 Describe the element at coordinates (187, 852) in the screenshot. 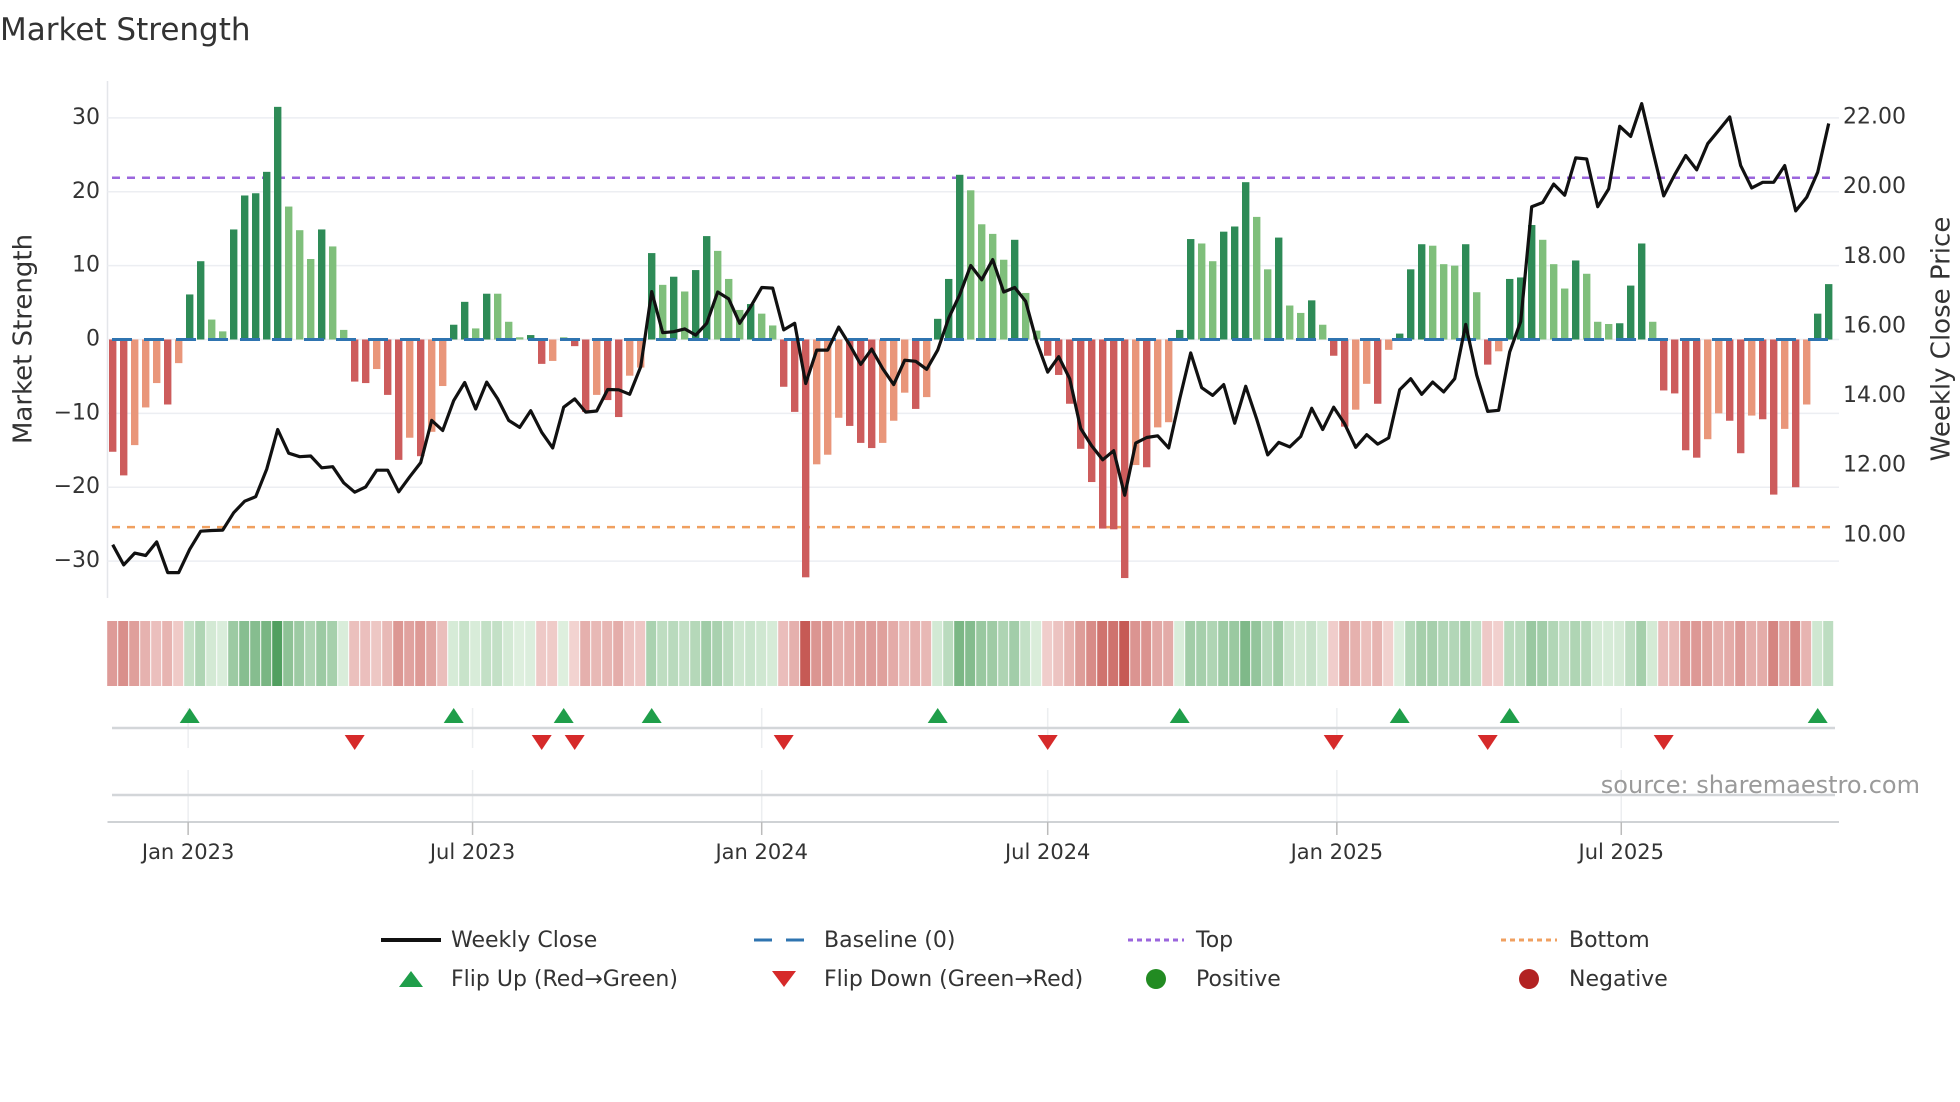

I see `x-tick-label: Jan 2023` at that location.